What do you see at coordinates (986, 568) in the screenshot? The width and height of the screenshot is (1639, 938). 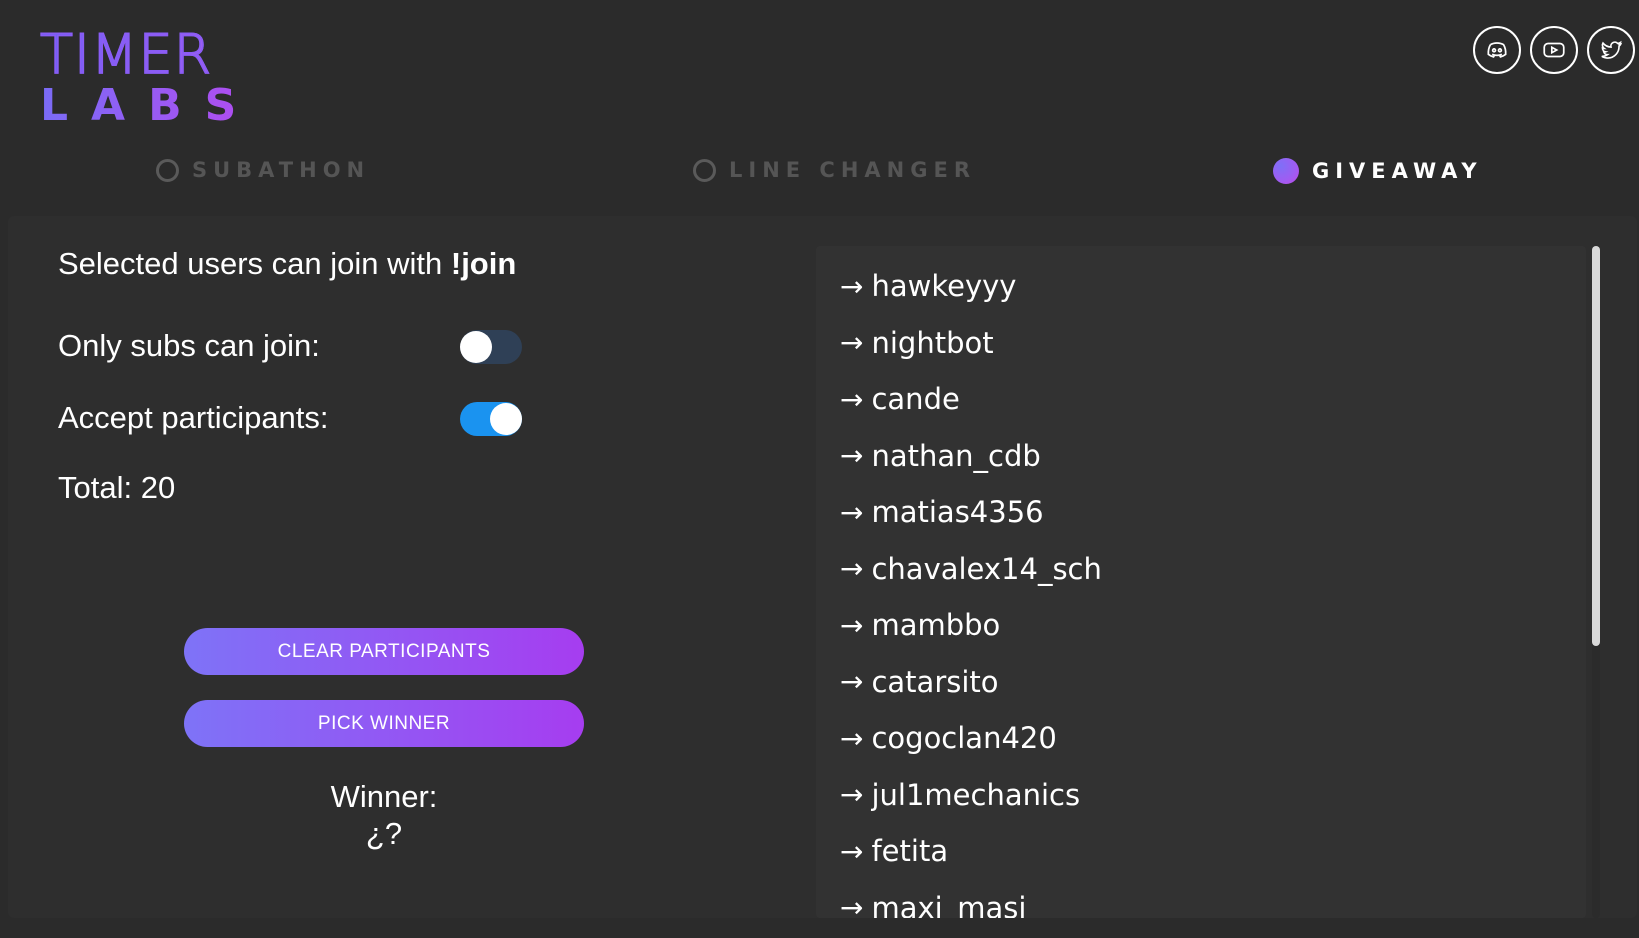 I see `participant-name: chavalex14_sch` at bounding box center [986, 568].